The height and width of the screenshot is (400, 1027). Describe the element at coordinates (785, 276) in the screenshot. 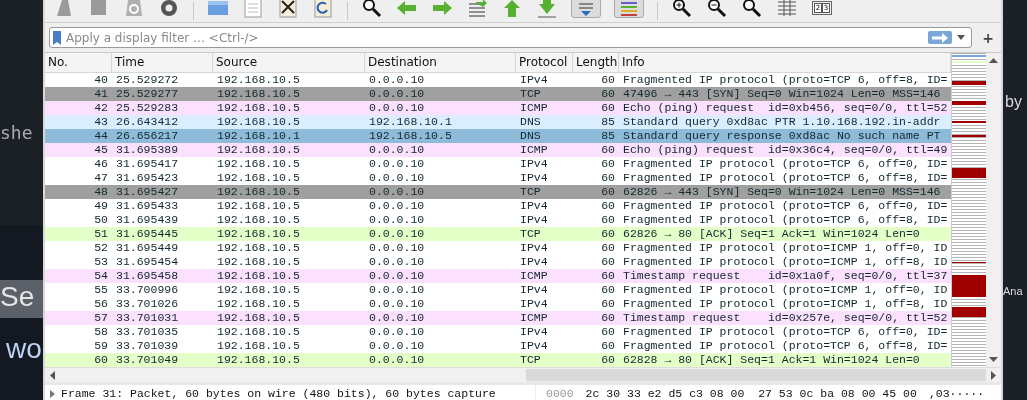

I see `table-cell-text: Timestamp request id=0x1a0f, seq=0/0, ttl=37` at that location.